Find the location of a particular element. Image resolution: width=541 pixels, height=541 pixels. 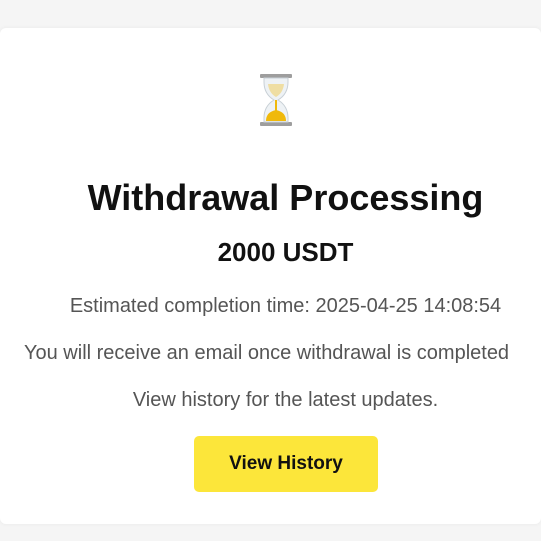

hourglass-icon is located at coordinates (276, 100).